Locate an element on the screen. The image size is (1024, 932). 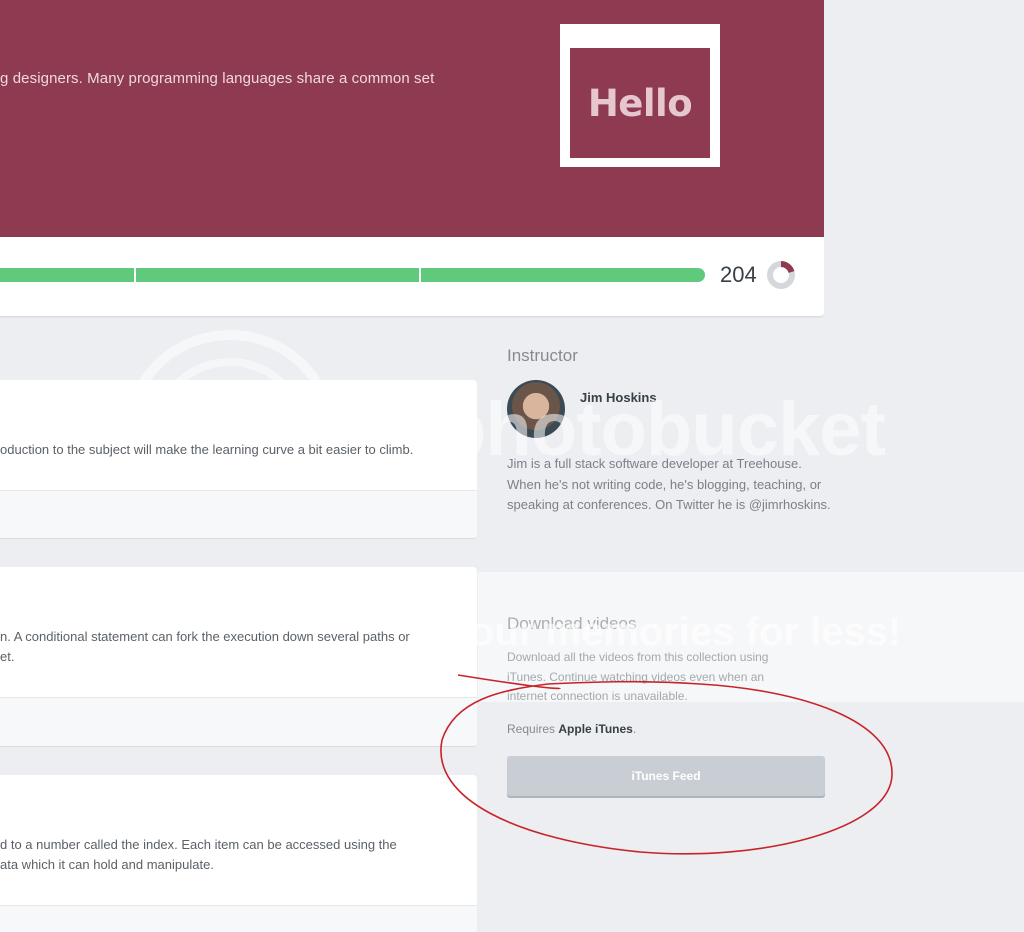
apple-itunes-link: Apple iTunes is located at coordinates (595, 729).